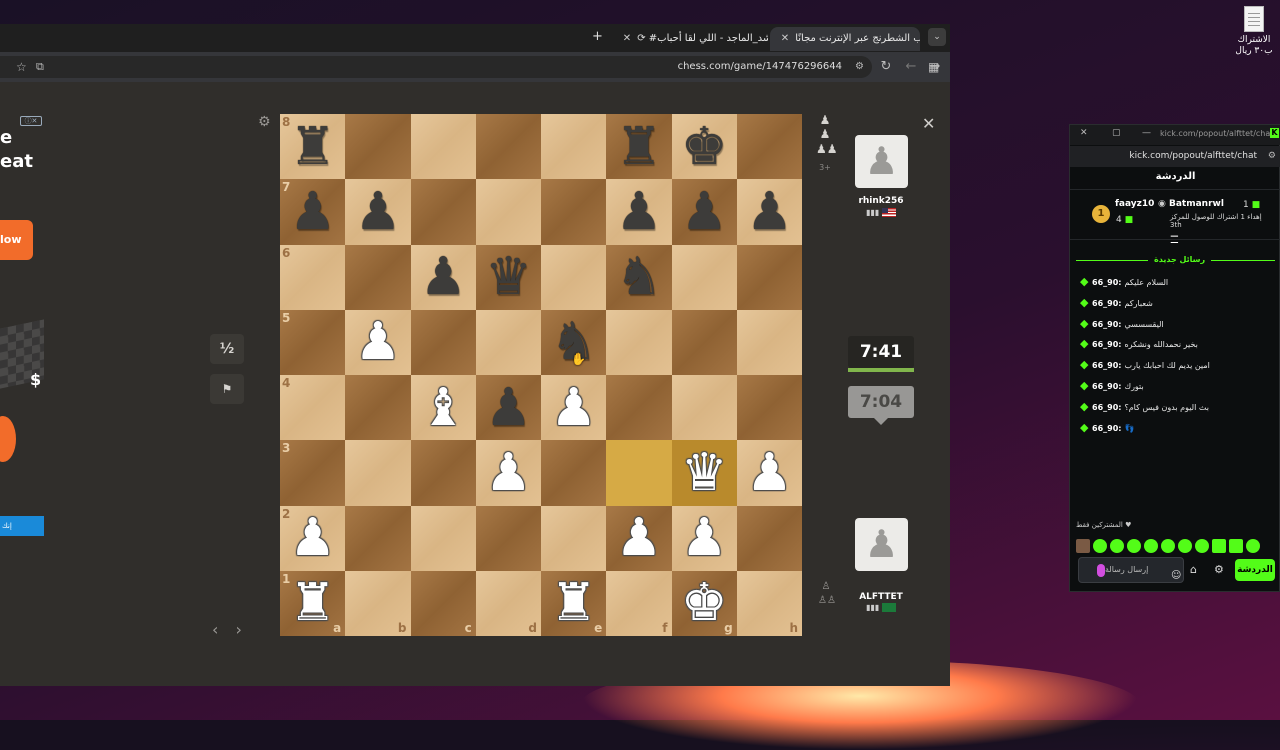 The height and width of the screenshot is (750, 1280). What do you see at coordinates (1175, 428) in the screenshot?
I see `chat-message: ◆ 66_90: 👣` at bounding box center [1175, 428].